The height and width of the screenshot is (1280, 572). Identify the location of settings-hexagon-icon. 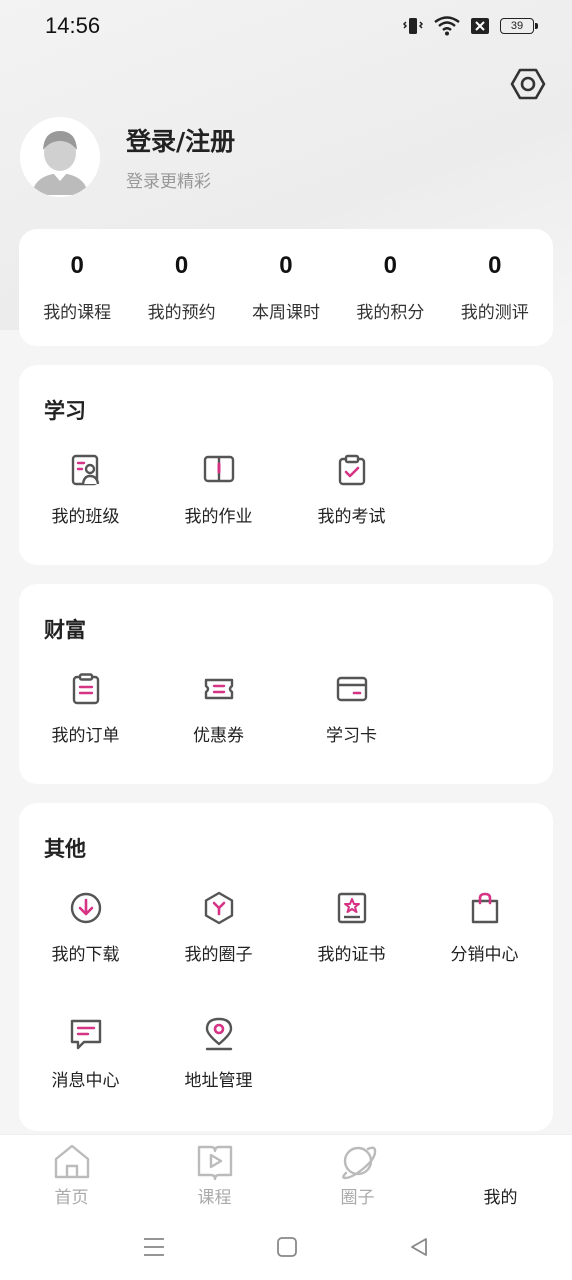
(528, 84).